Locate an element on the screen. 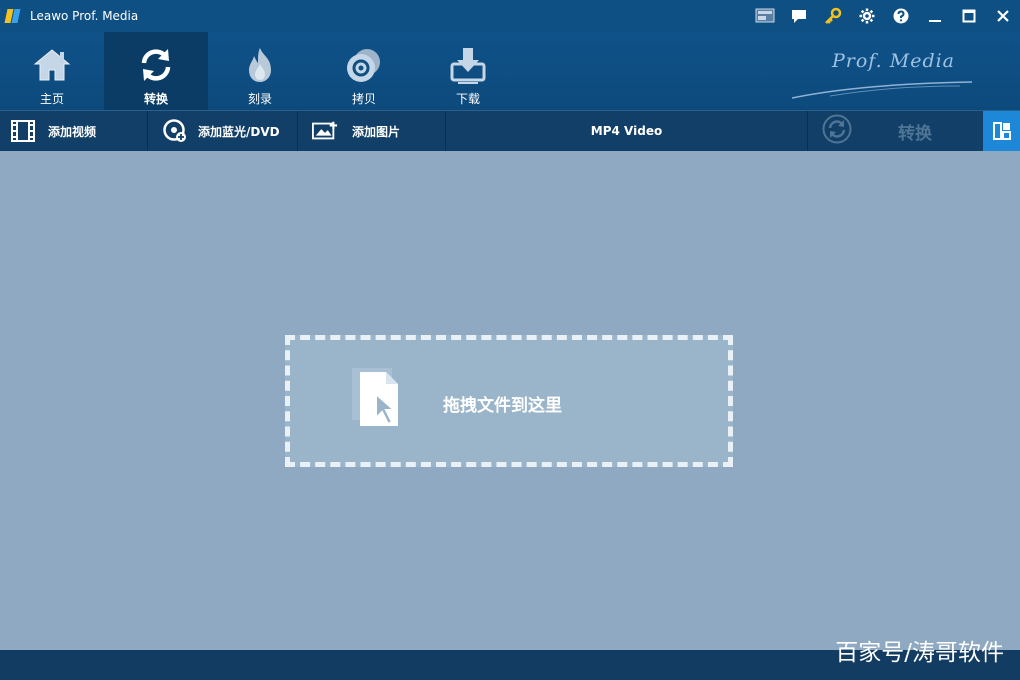 The width and height of the screenshot is (1020, 680). nav-convert-label: 转换 is located at coordinates (155, 99).